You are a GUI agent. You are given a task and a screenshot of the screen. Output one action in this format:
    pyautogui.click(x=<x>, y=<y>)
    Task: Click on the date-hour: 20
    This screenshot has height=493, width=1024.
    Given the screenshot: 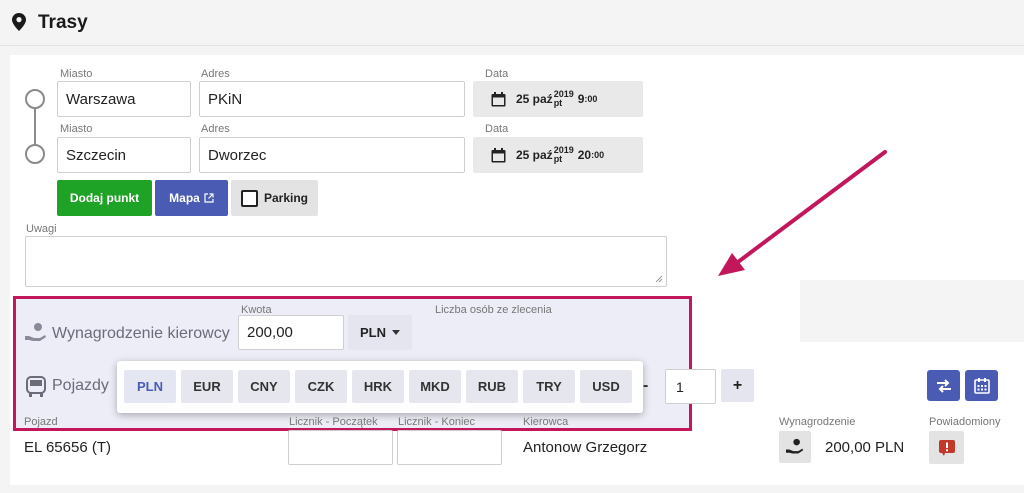 What is the action you would take?
    pyautogui.click(x=584, y=155)
    